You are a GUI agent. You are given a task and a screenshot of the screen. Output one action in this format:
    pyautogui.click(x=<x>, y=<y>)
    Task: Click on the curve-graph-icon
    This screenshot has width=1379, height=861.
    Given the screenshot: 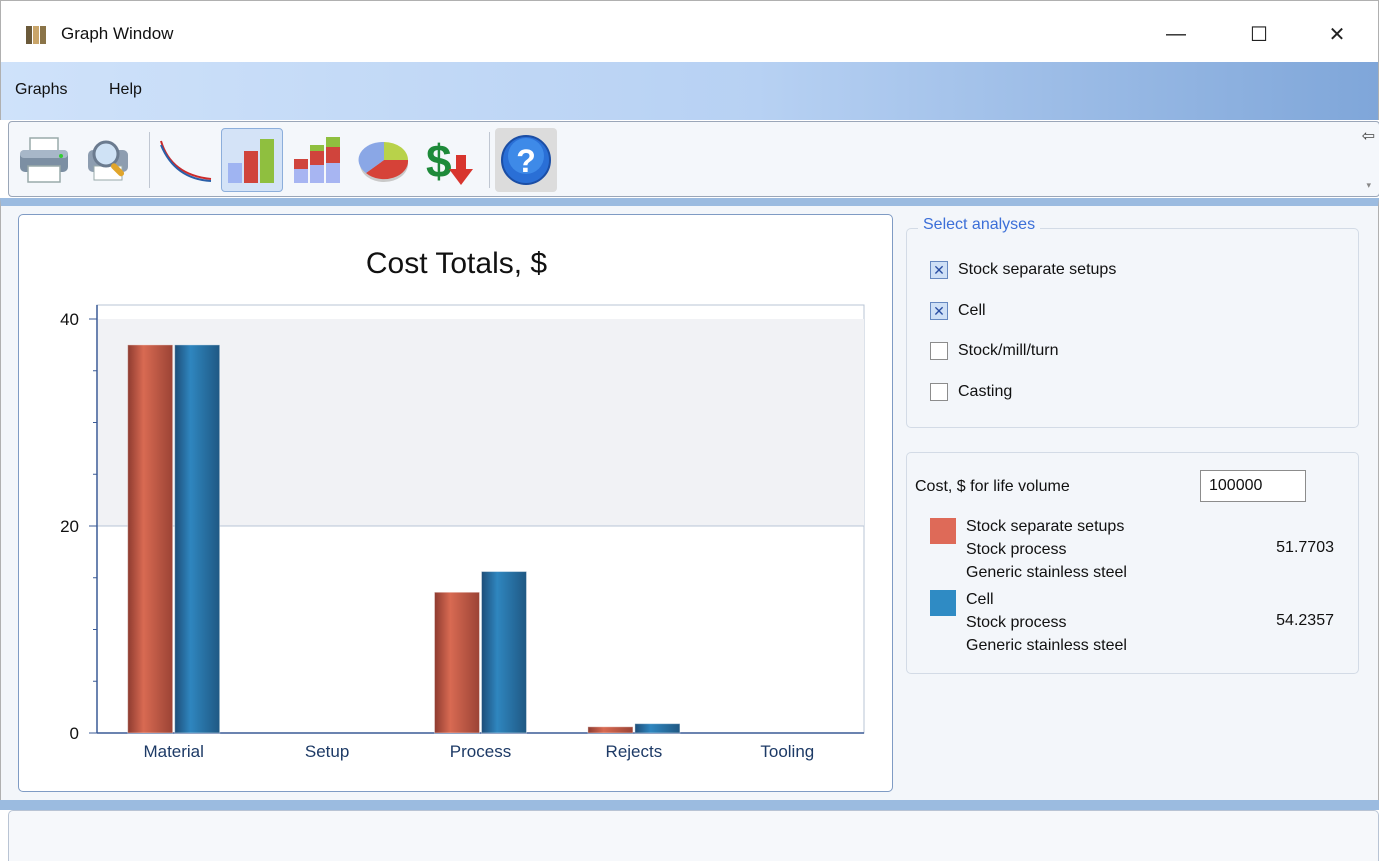 What is the action you would take?
    pyautogui.click(x=186, y=161)
    